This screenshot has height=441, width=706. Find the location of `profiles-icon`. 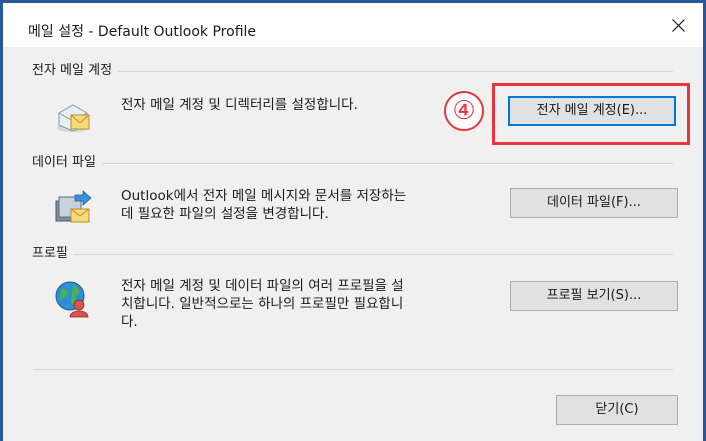

profiles-icon is located at coordinates (72, 299).